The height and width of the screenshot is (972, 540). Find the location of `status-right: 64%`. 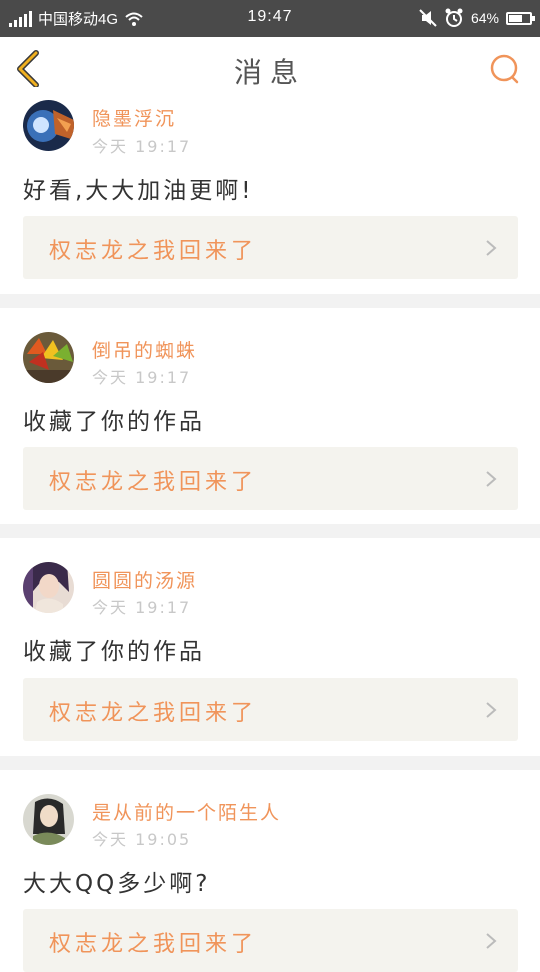

status-right: 64% is located at coordinates (477, 18).